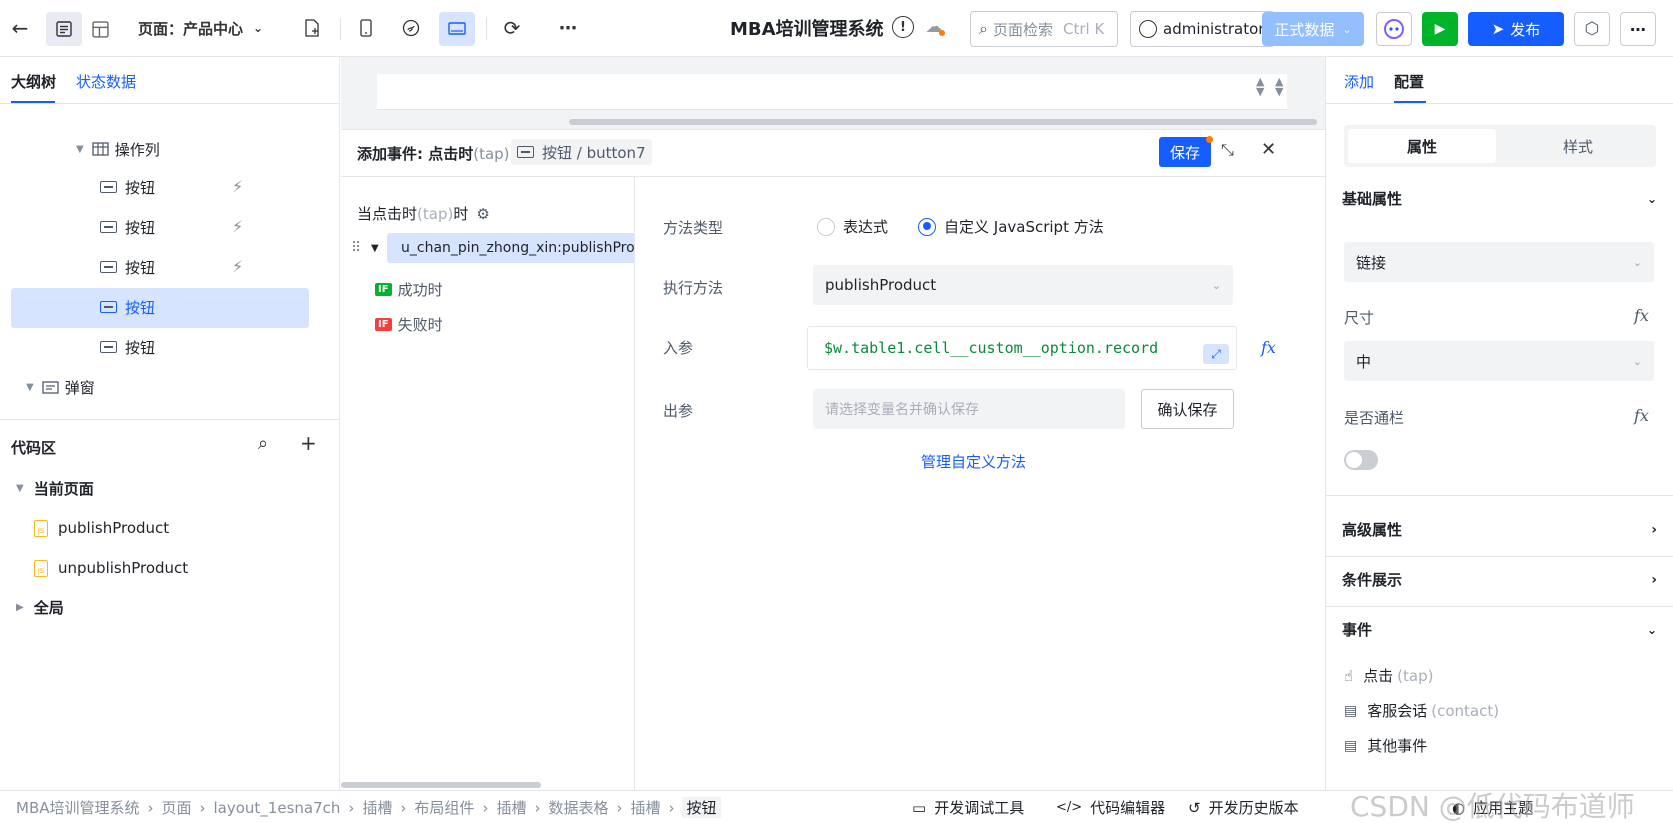 The image size is (1673, 823). I want to click on collapse-icon: ⤡, so click(1227, 150).